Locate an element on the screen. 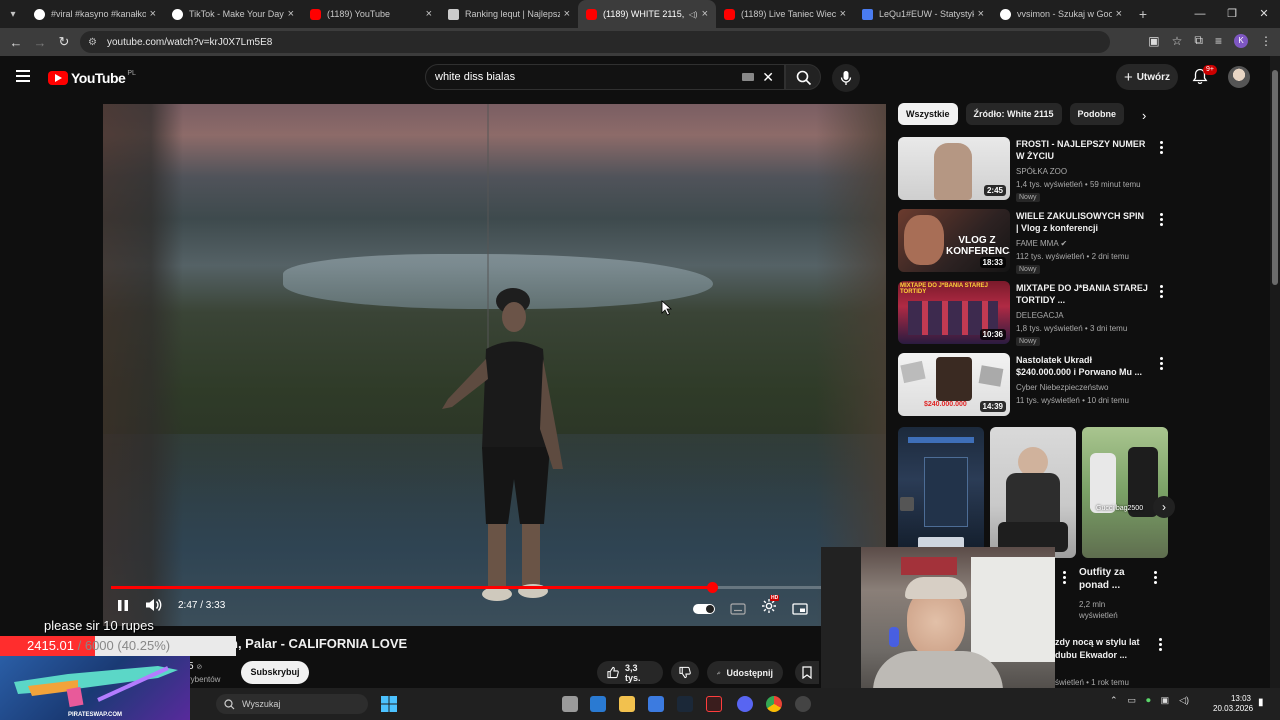  account-avatar is located at coordinates (1239, 77).